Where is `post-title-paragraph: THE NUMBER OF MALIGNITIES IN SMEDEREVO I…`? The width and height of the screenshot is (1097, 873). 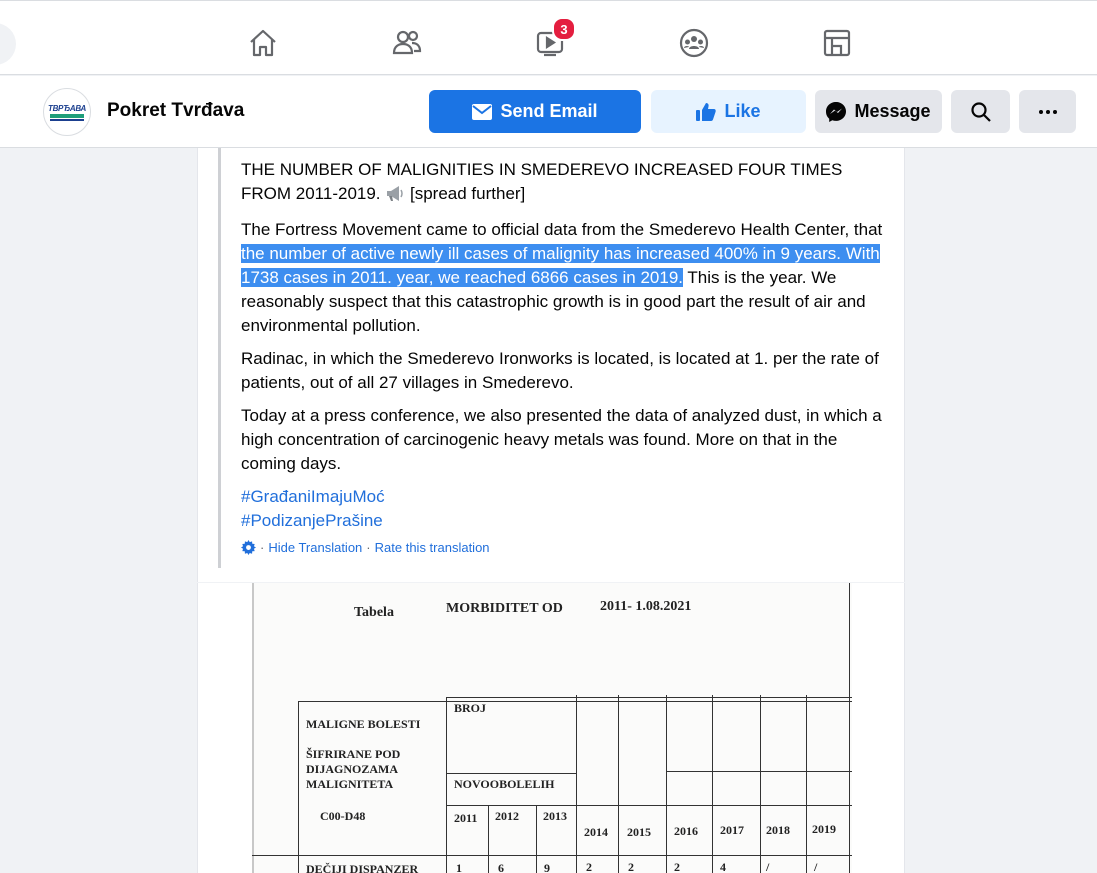
post-title-paragraph: THE NUMBER OF MALIGNITIES IN SMEDEREVO I… is located at coordinates (563, 183).